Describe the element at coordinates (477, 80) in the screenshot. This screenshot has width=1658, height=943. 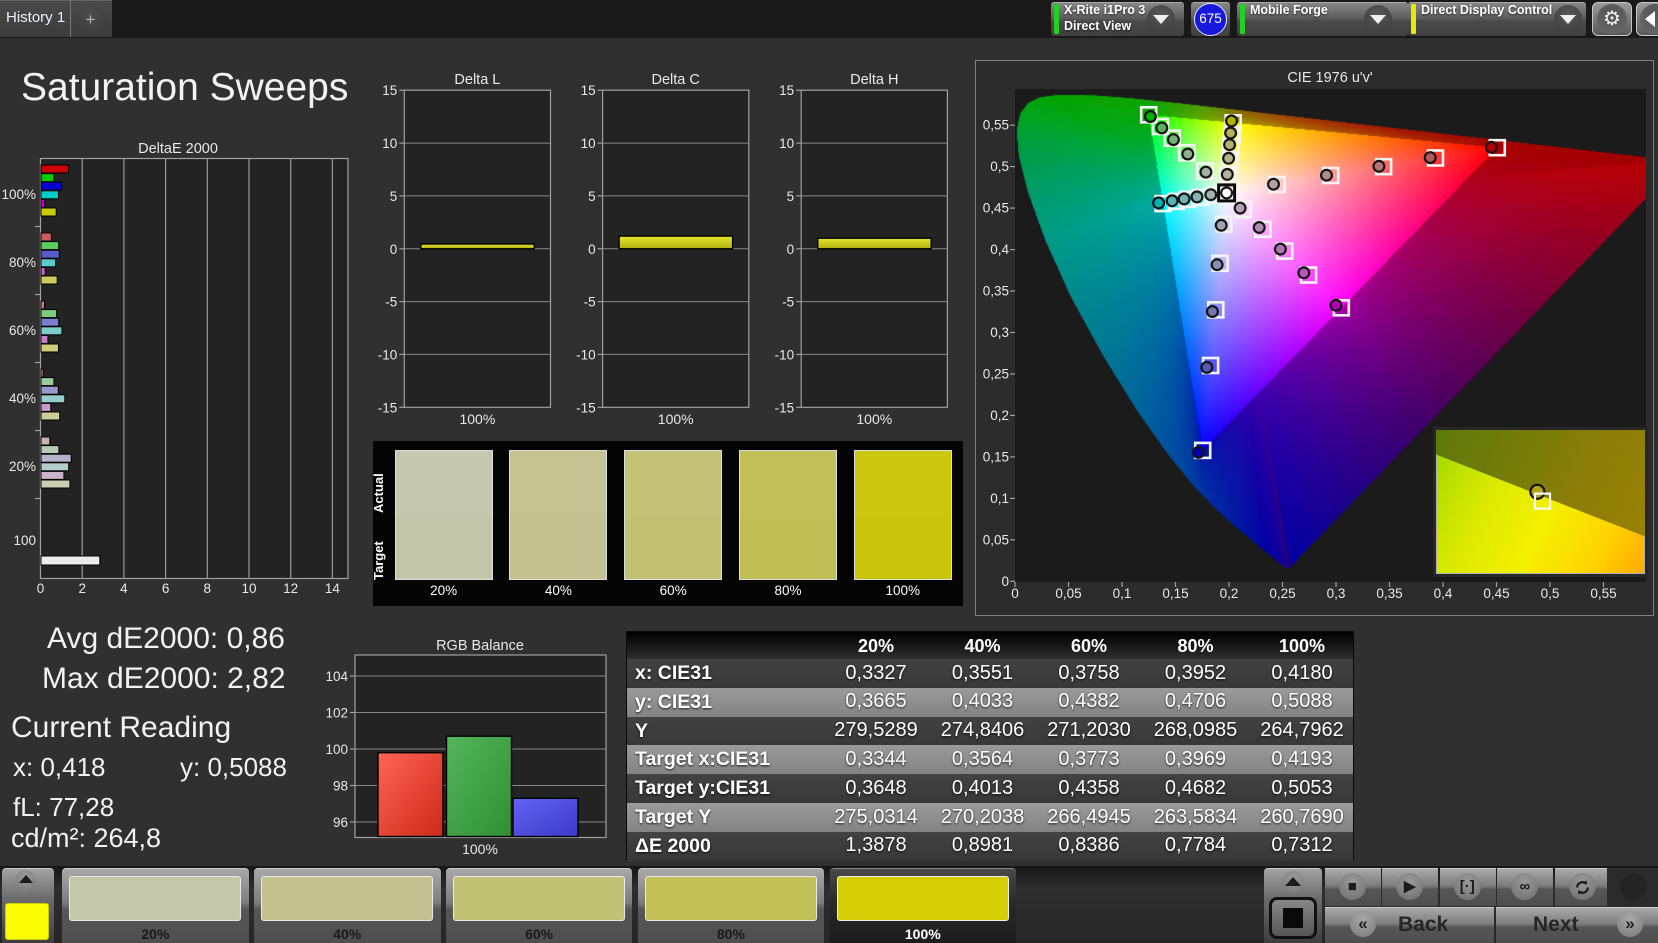
I see `svg-text: Delta L` at that location.